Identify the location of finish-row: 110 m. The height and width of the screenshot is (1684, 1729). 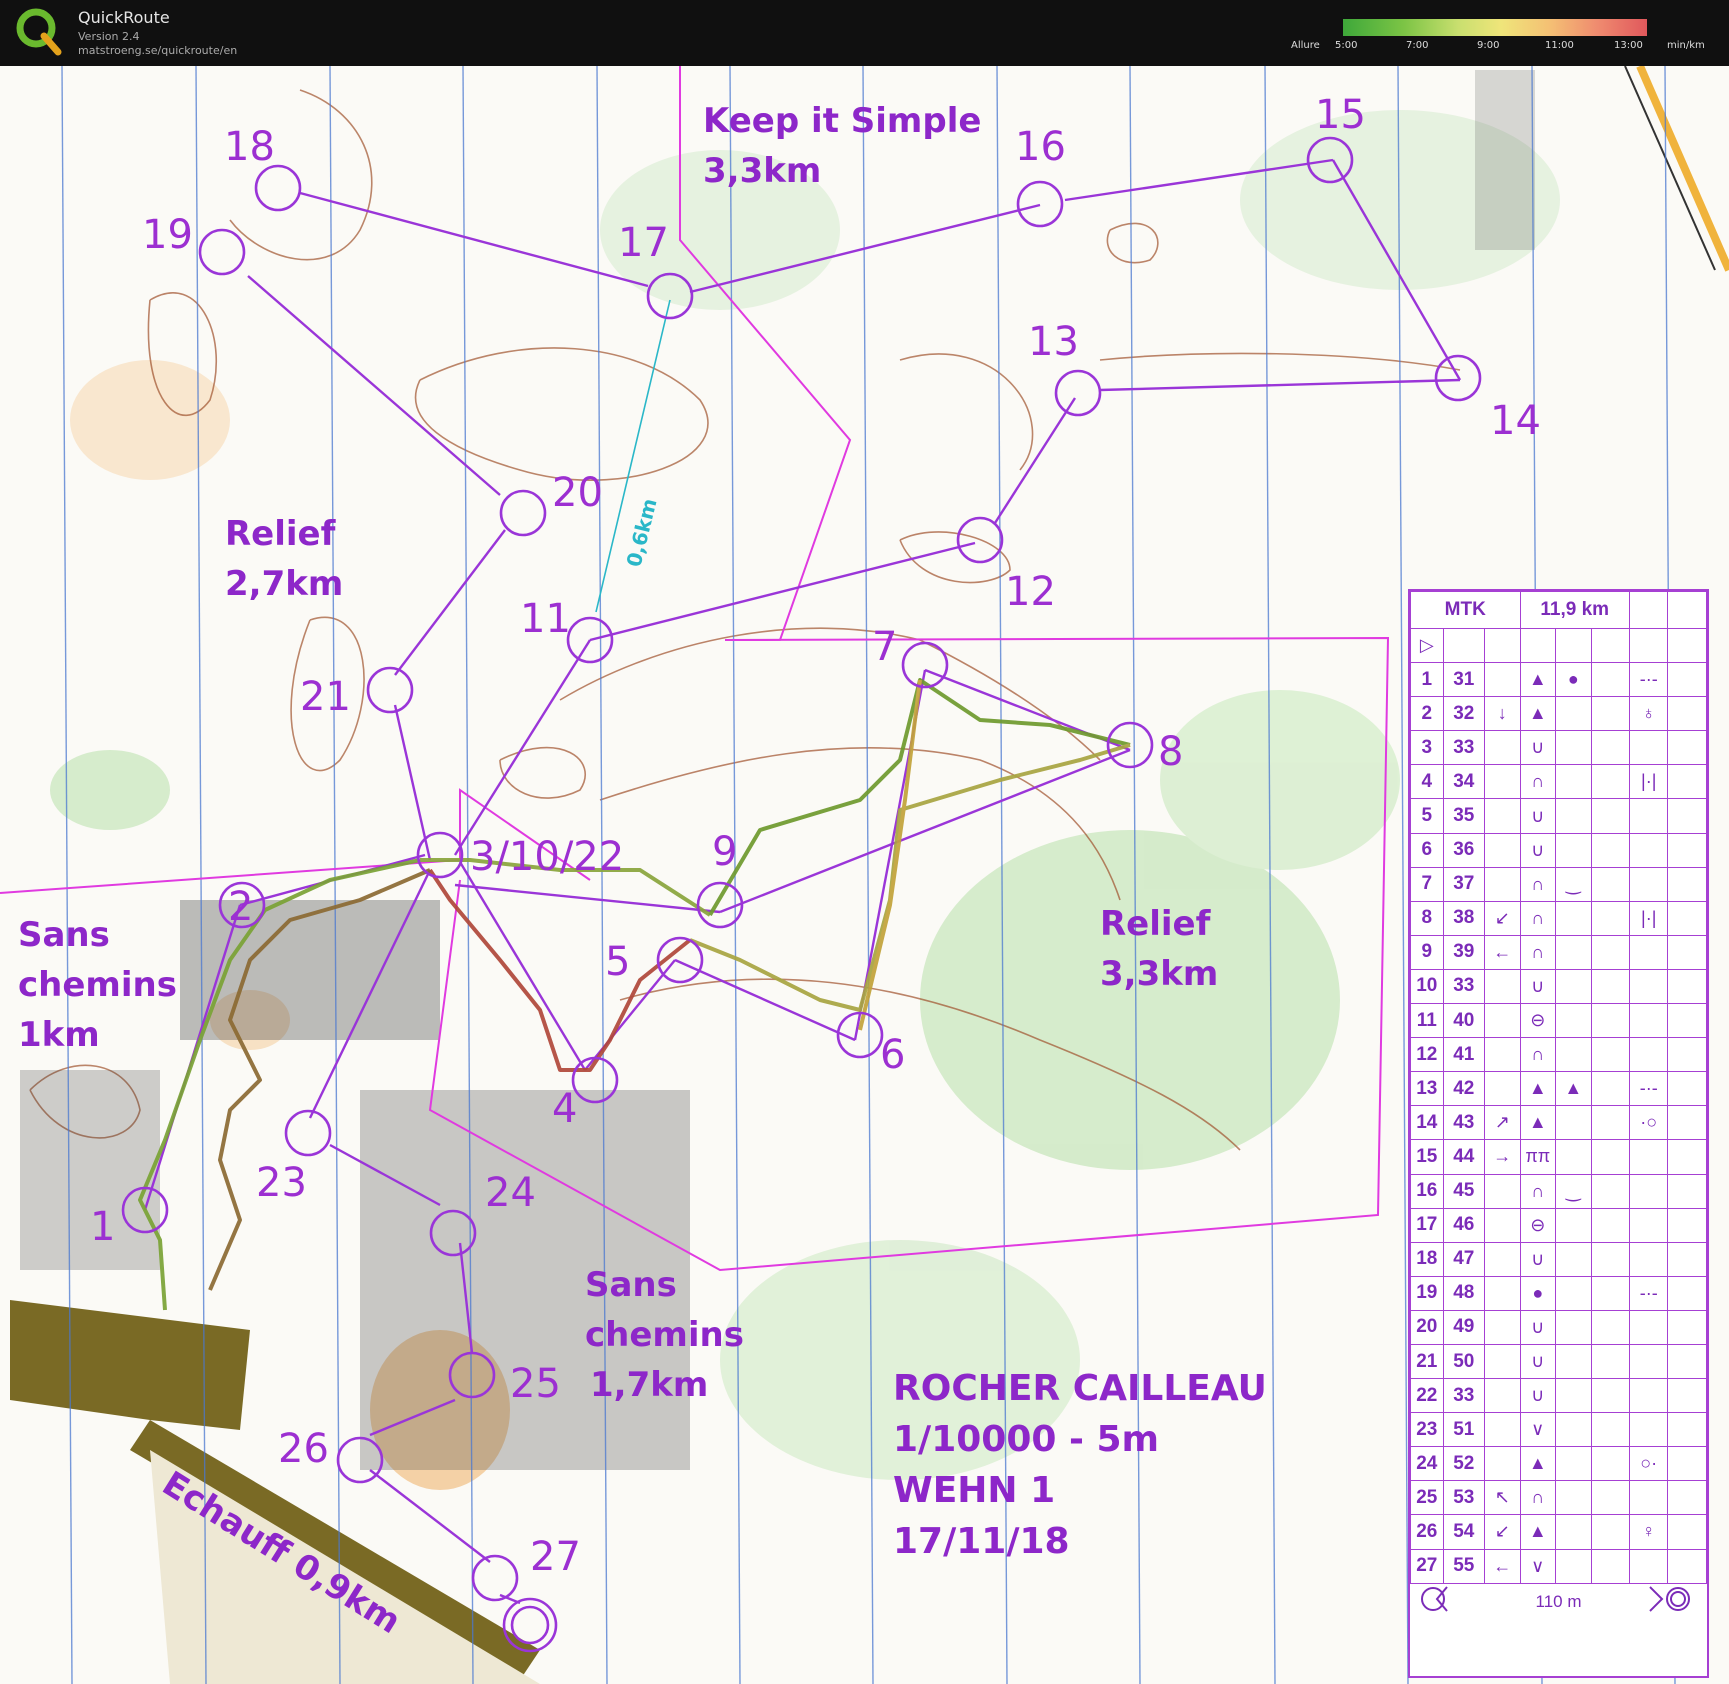
(1558, 1602).